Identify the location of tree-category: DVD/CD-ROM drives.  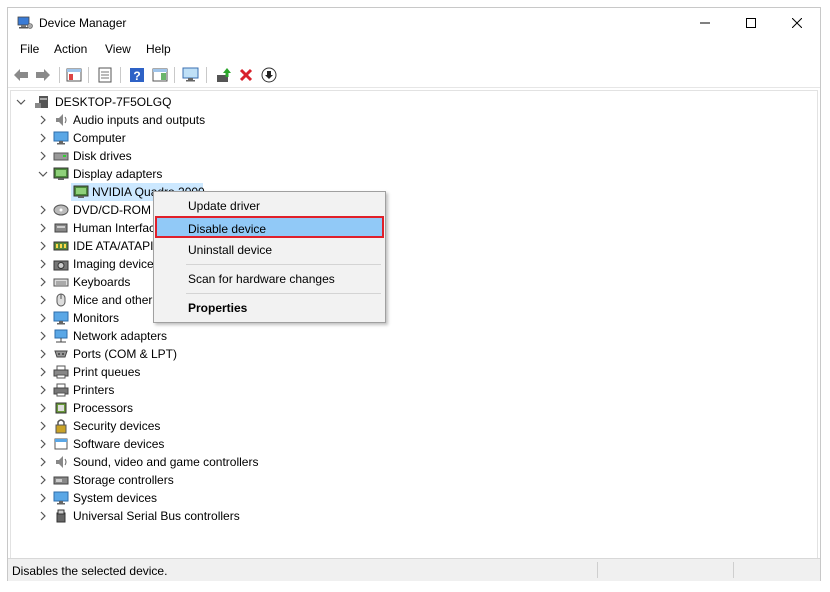
(411, 210).